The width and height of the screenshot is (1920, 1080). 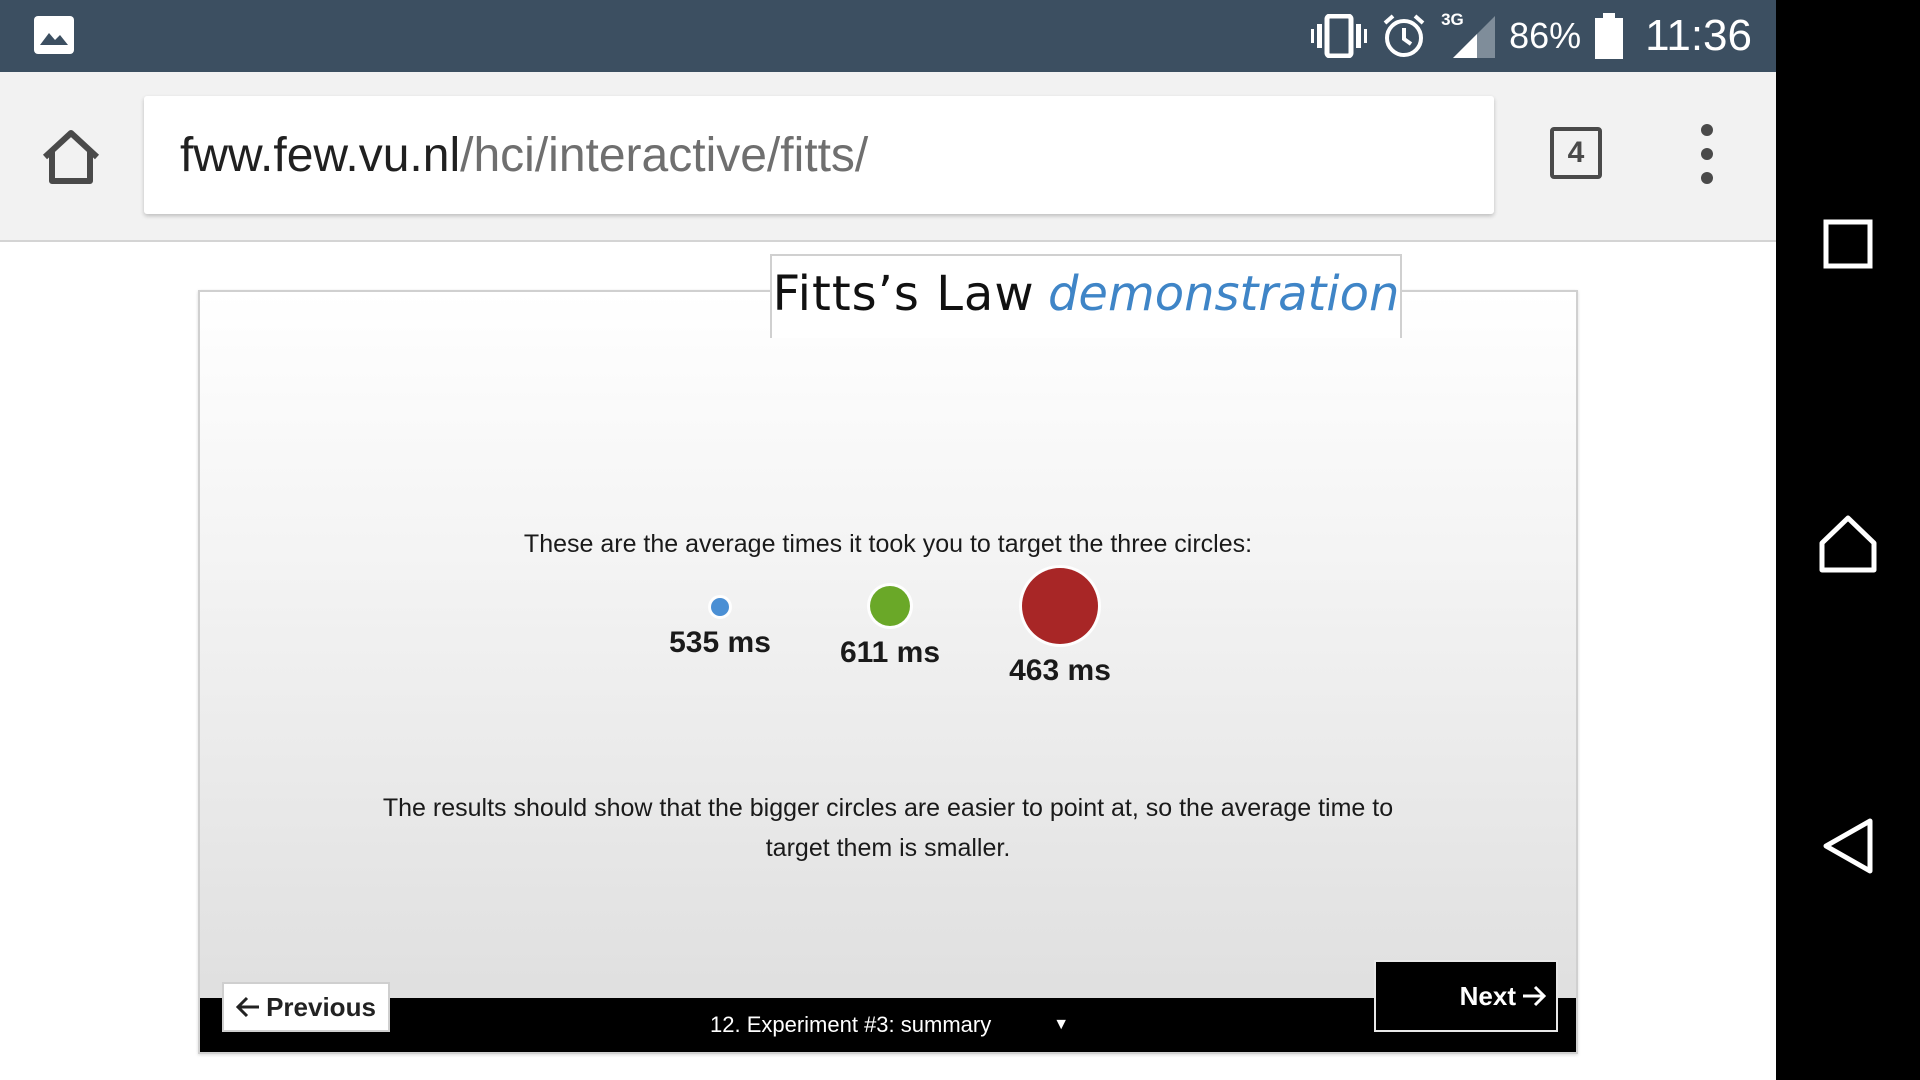 I want to click on signal-icon: 3G, so click(x=1468, y=36).